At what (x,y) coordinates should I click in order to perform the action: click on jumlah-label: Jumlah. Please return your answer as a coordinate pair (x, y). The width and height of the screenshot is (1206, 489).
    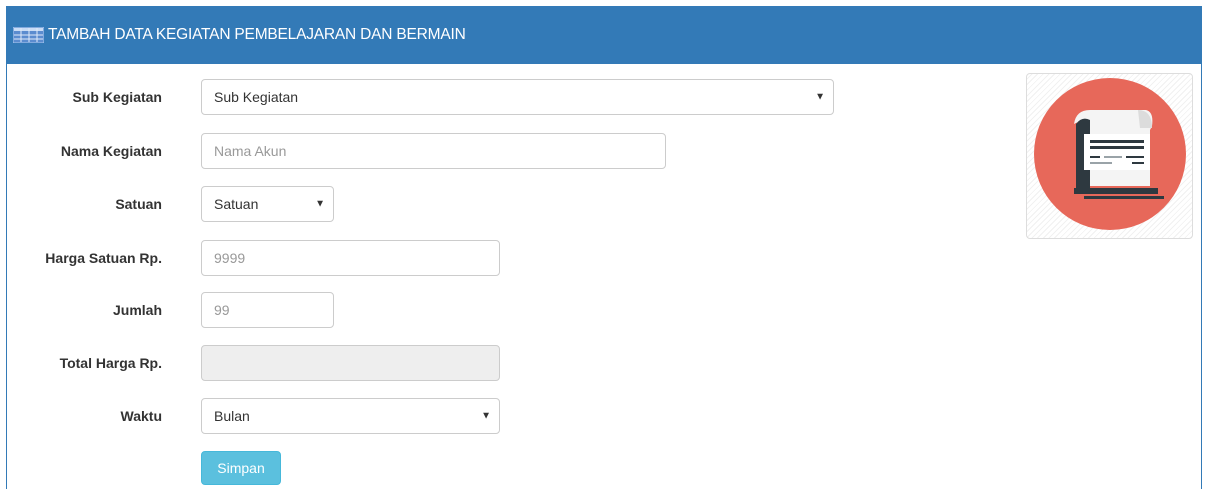
    Looking at the image, I should click on (137, 310).